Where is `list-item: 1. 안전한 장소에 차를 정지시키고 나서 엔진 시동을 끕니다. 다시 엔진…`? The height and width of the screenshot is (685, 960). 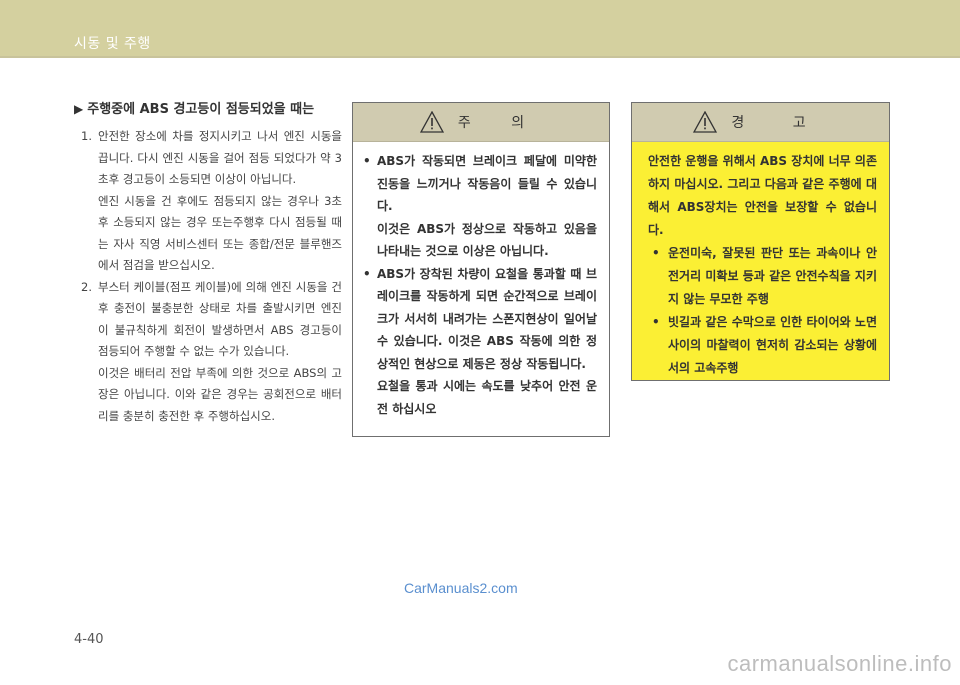
list-item: 1. 안전한 장소에 차를 정지시키고 나서 엔진 시동을 끕니다. 다시 엔진… is located at coordinates (208, 201).